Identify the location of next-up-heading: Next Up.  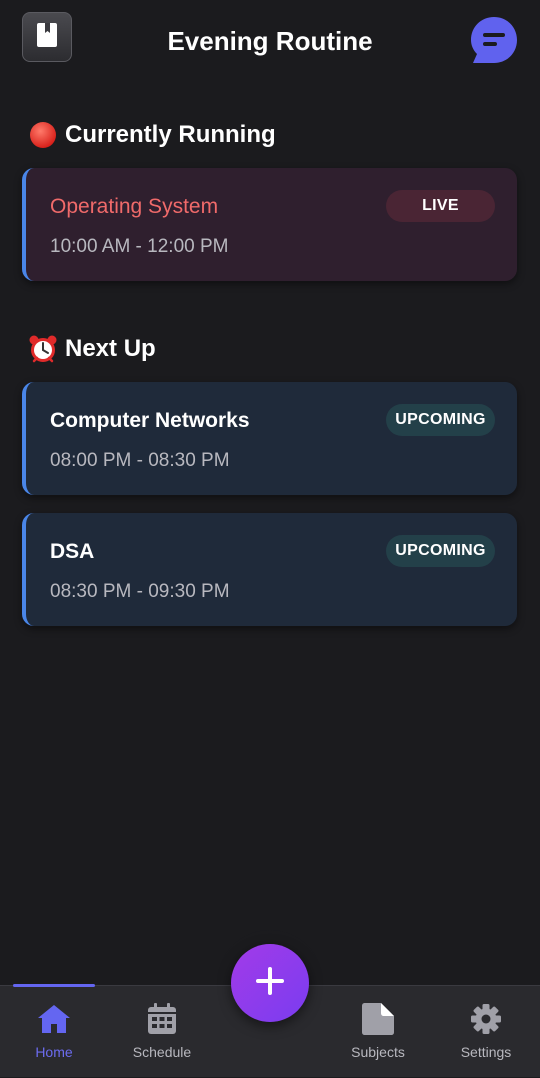
(92, 349).